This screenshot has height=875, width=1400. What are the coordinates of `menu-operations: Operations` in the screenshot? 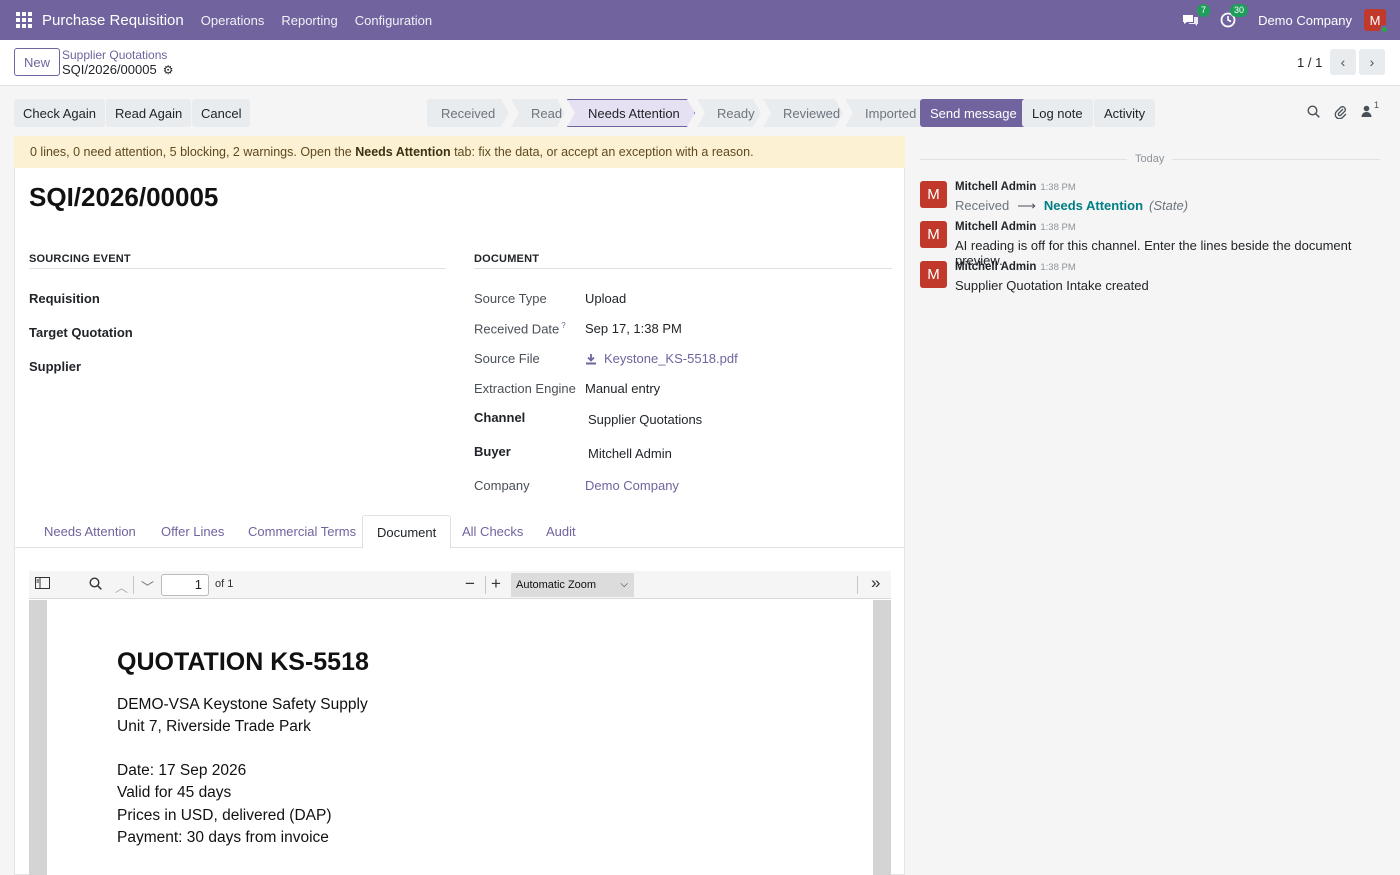 It's located at (233, 20).